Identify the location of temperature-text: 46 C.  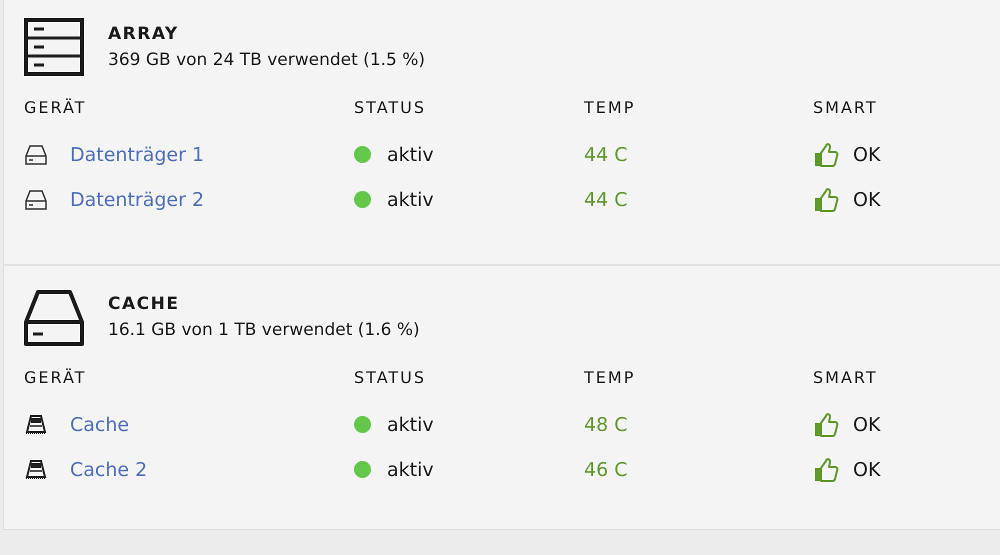
(606, 469).